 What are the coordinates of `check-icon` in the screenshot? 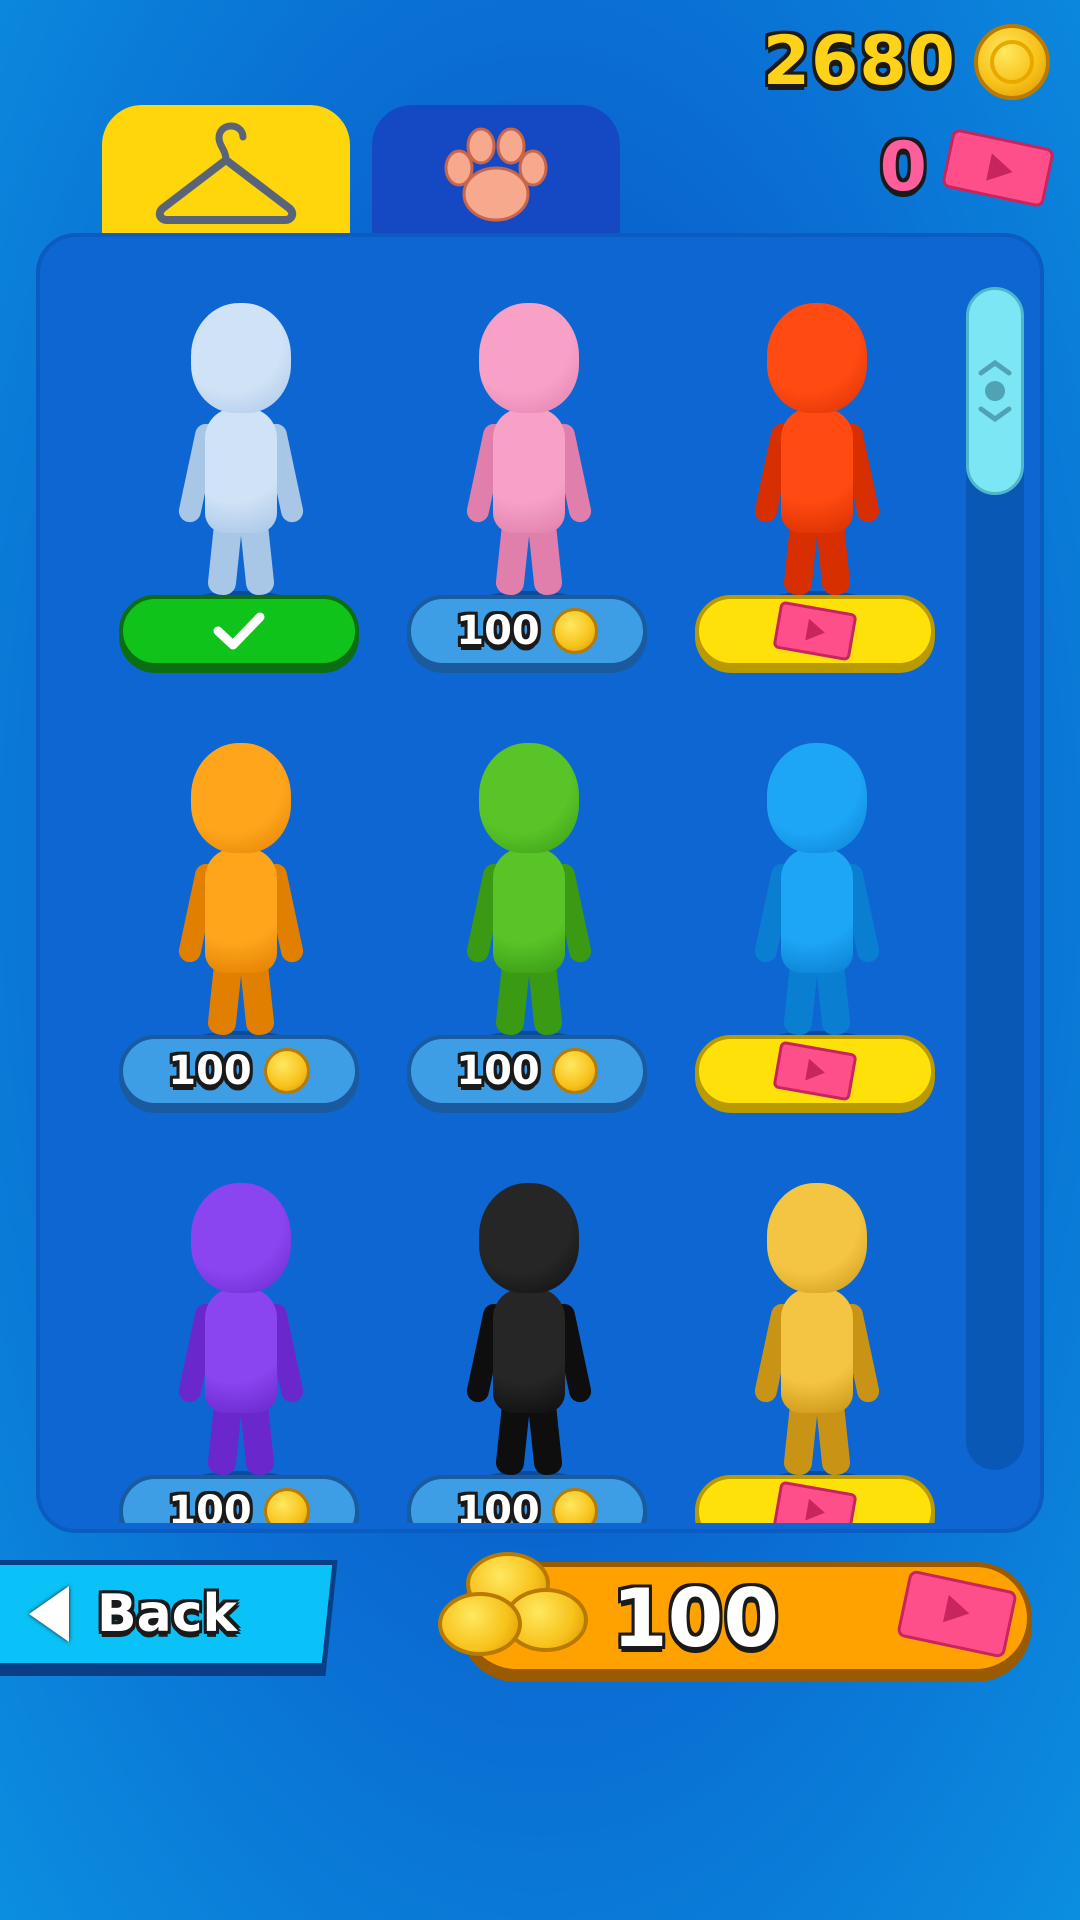 It's located at (239, 631).